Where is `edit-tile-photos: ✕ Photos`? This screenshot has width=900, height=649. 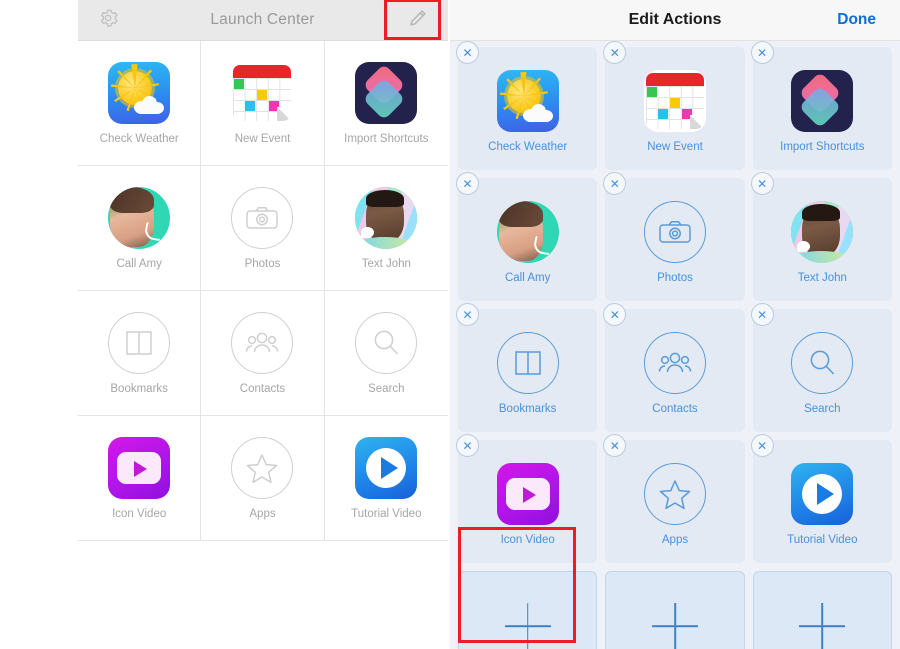 edit-tile-photos: ✕ Photos is located at coordinates (674, 236).